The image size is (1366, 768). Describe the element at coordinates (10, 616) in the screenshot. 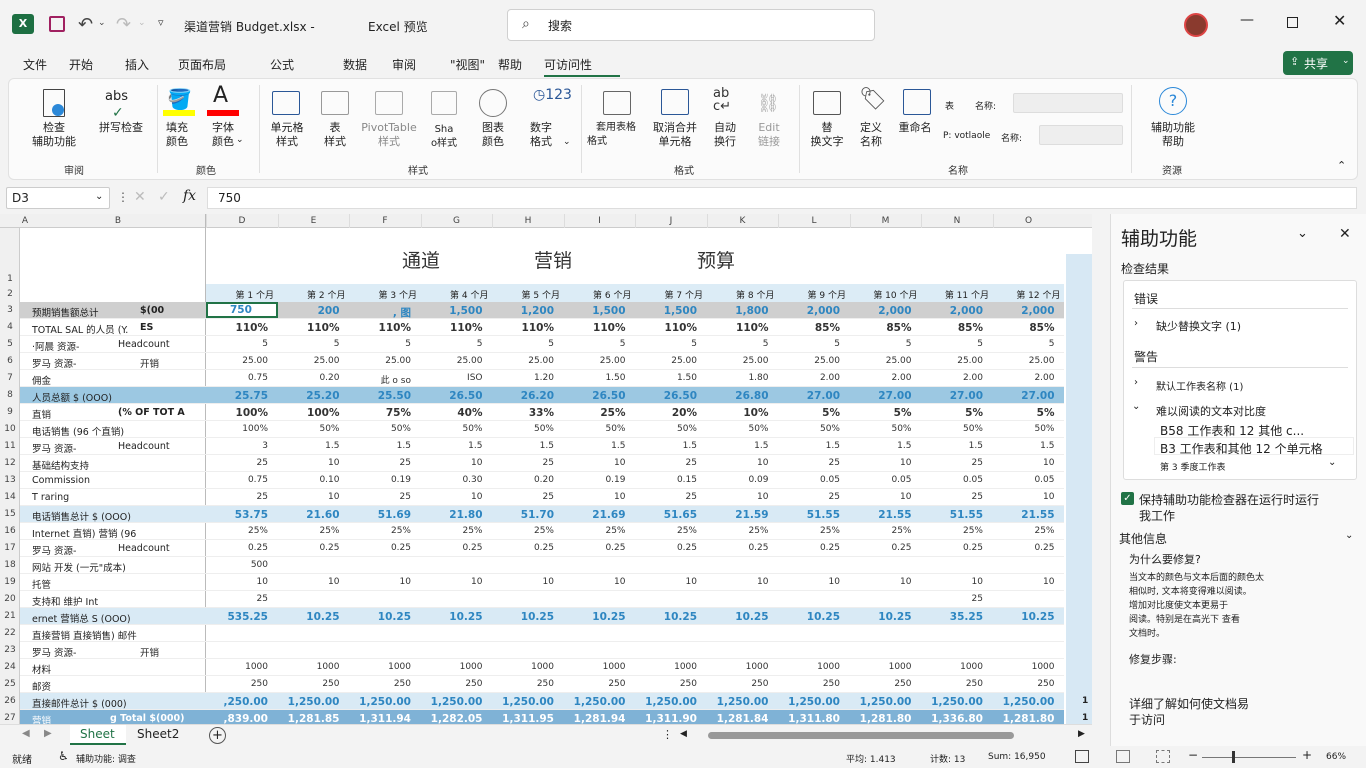

I see `row-number: 21` at that location.